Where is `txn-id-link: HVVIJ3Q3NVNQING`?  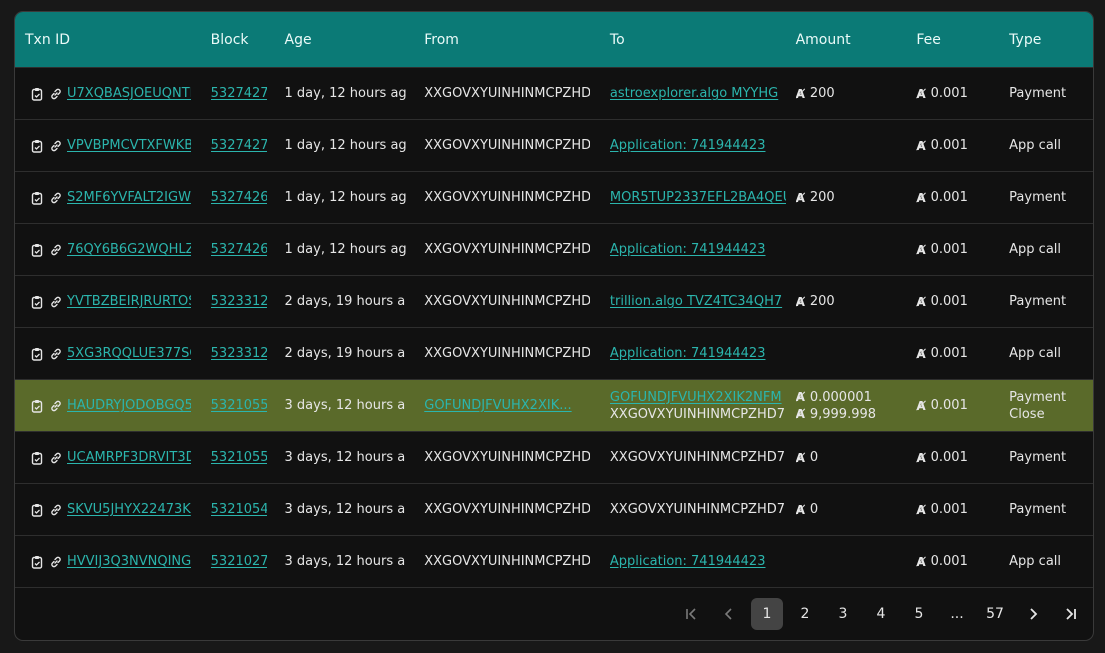 txn-id-link: HVVIJ3Q3NVNQING is located at coordinates (129, 561).